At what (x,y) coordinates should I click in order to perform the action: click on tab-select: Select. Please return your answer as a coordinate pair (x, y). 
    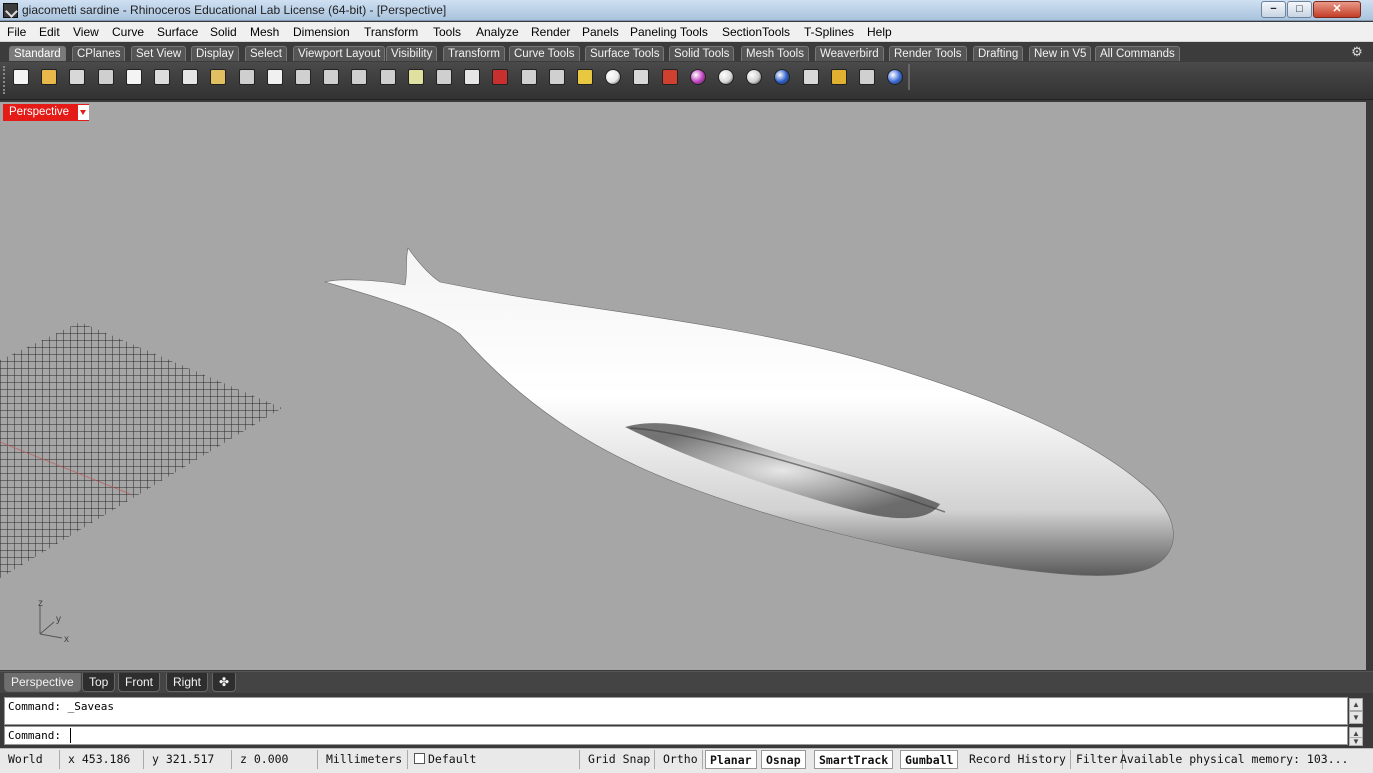
    Looking at the image, I should click on (266, 53).